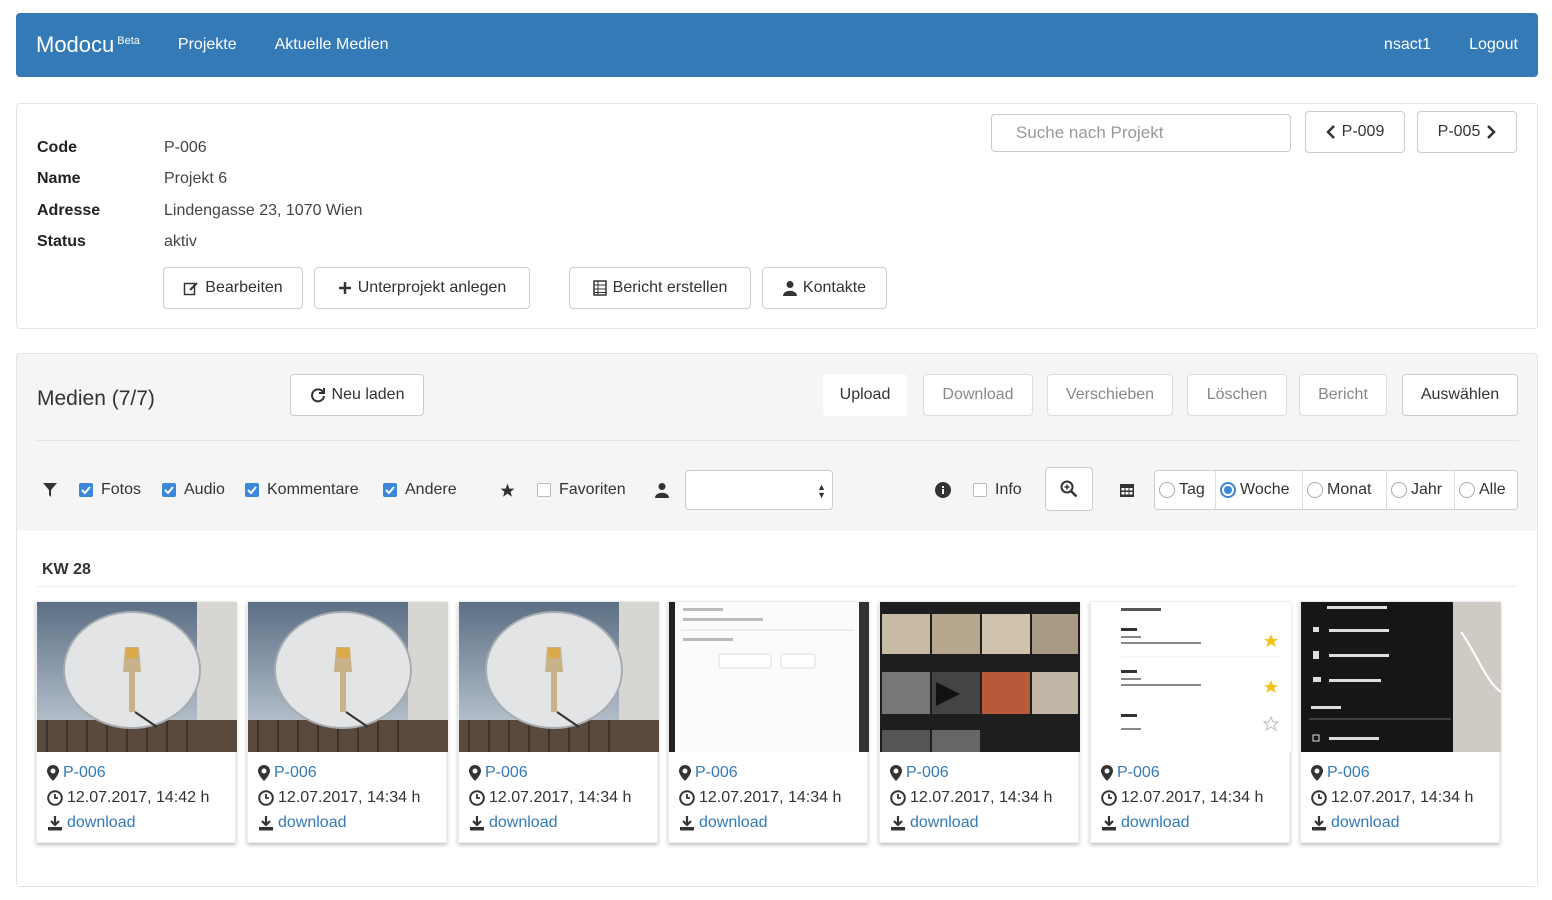 This screenshot has width=1552, height=900. Describe the element at coordinates (1315, 490) in the screenshot. I see `radio-month` at that location.